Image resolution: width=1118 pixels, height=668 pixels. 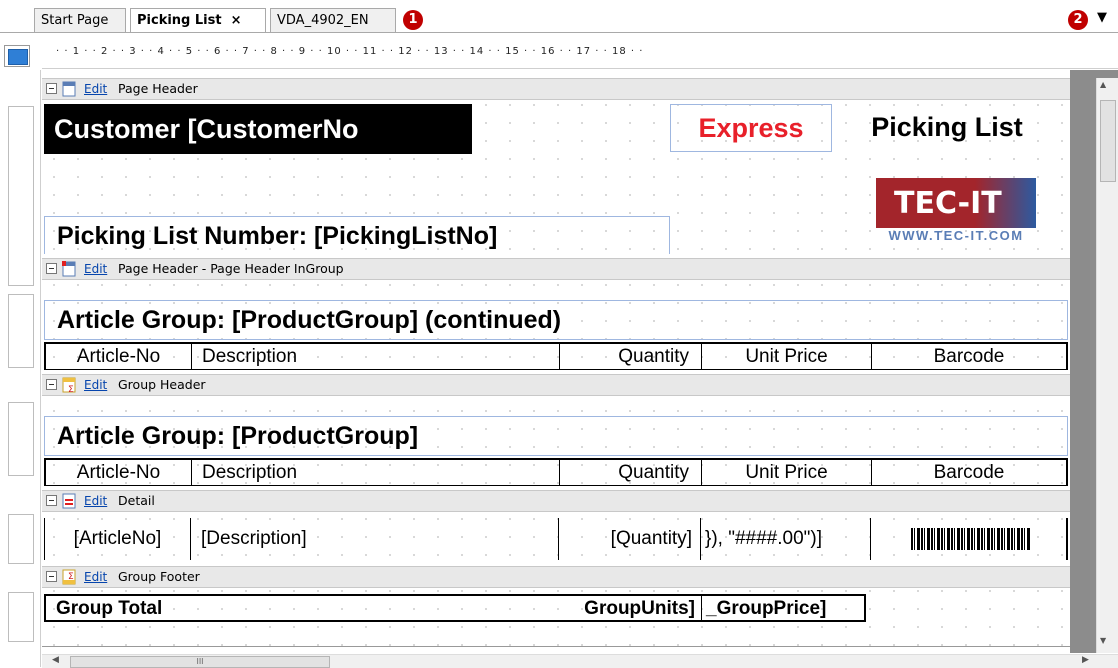 What do you see at coordinates (21, 331) in the screenshot?
I see `ruler-segment-ingroup` at bounding box center [21, 331].